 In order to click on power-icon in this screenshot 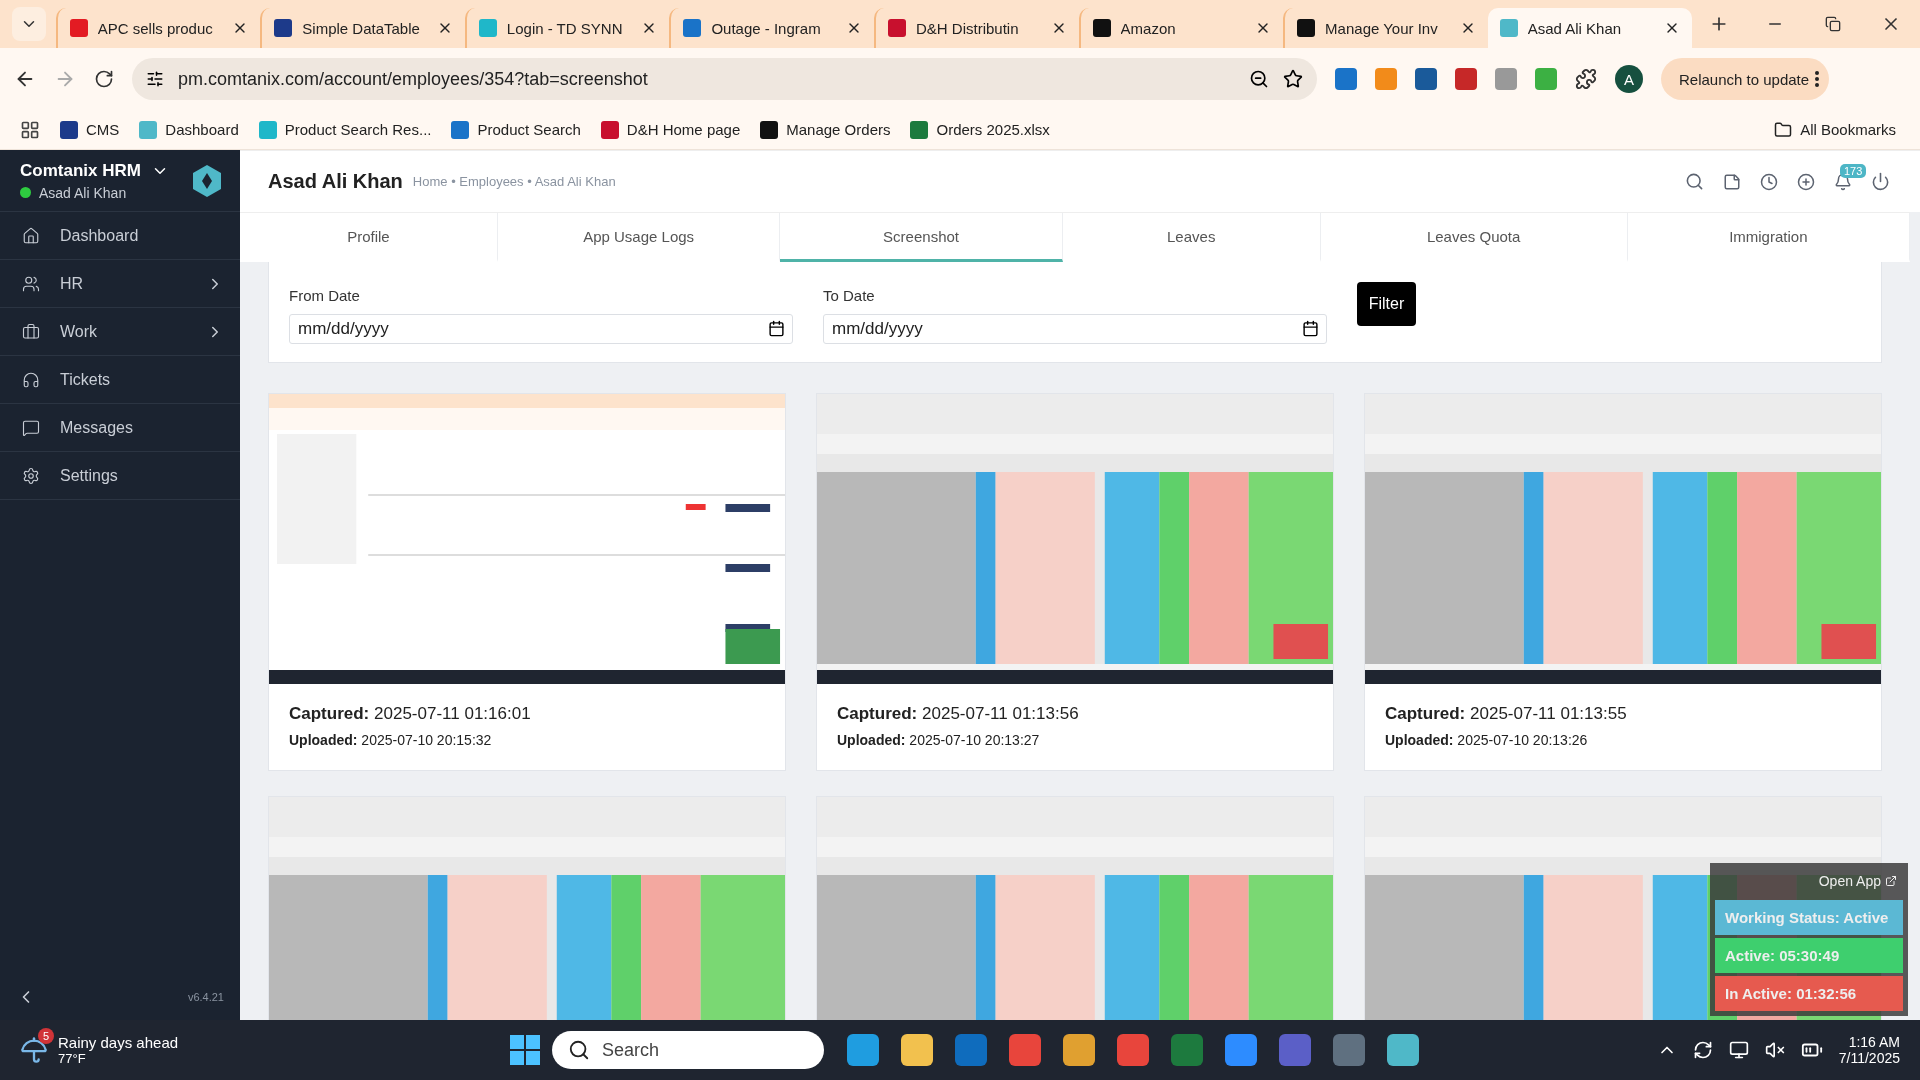, I will do `click(1880, 181)`.